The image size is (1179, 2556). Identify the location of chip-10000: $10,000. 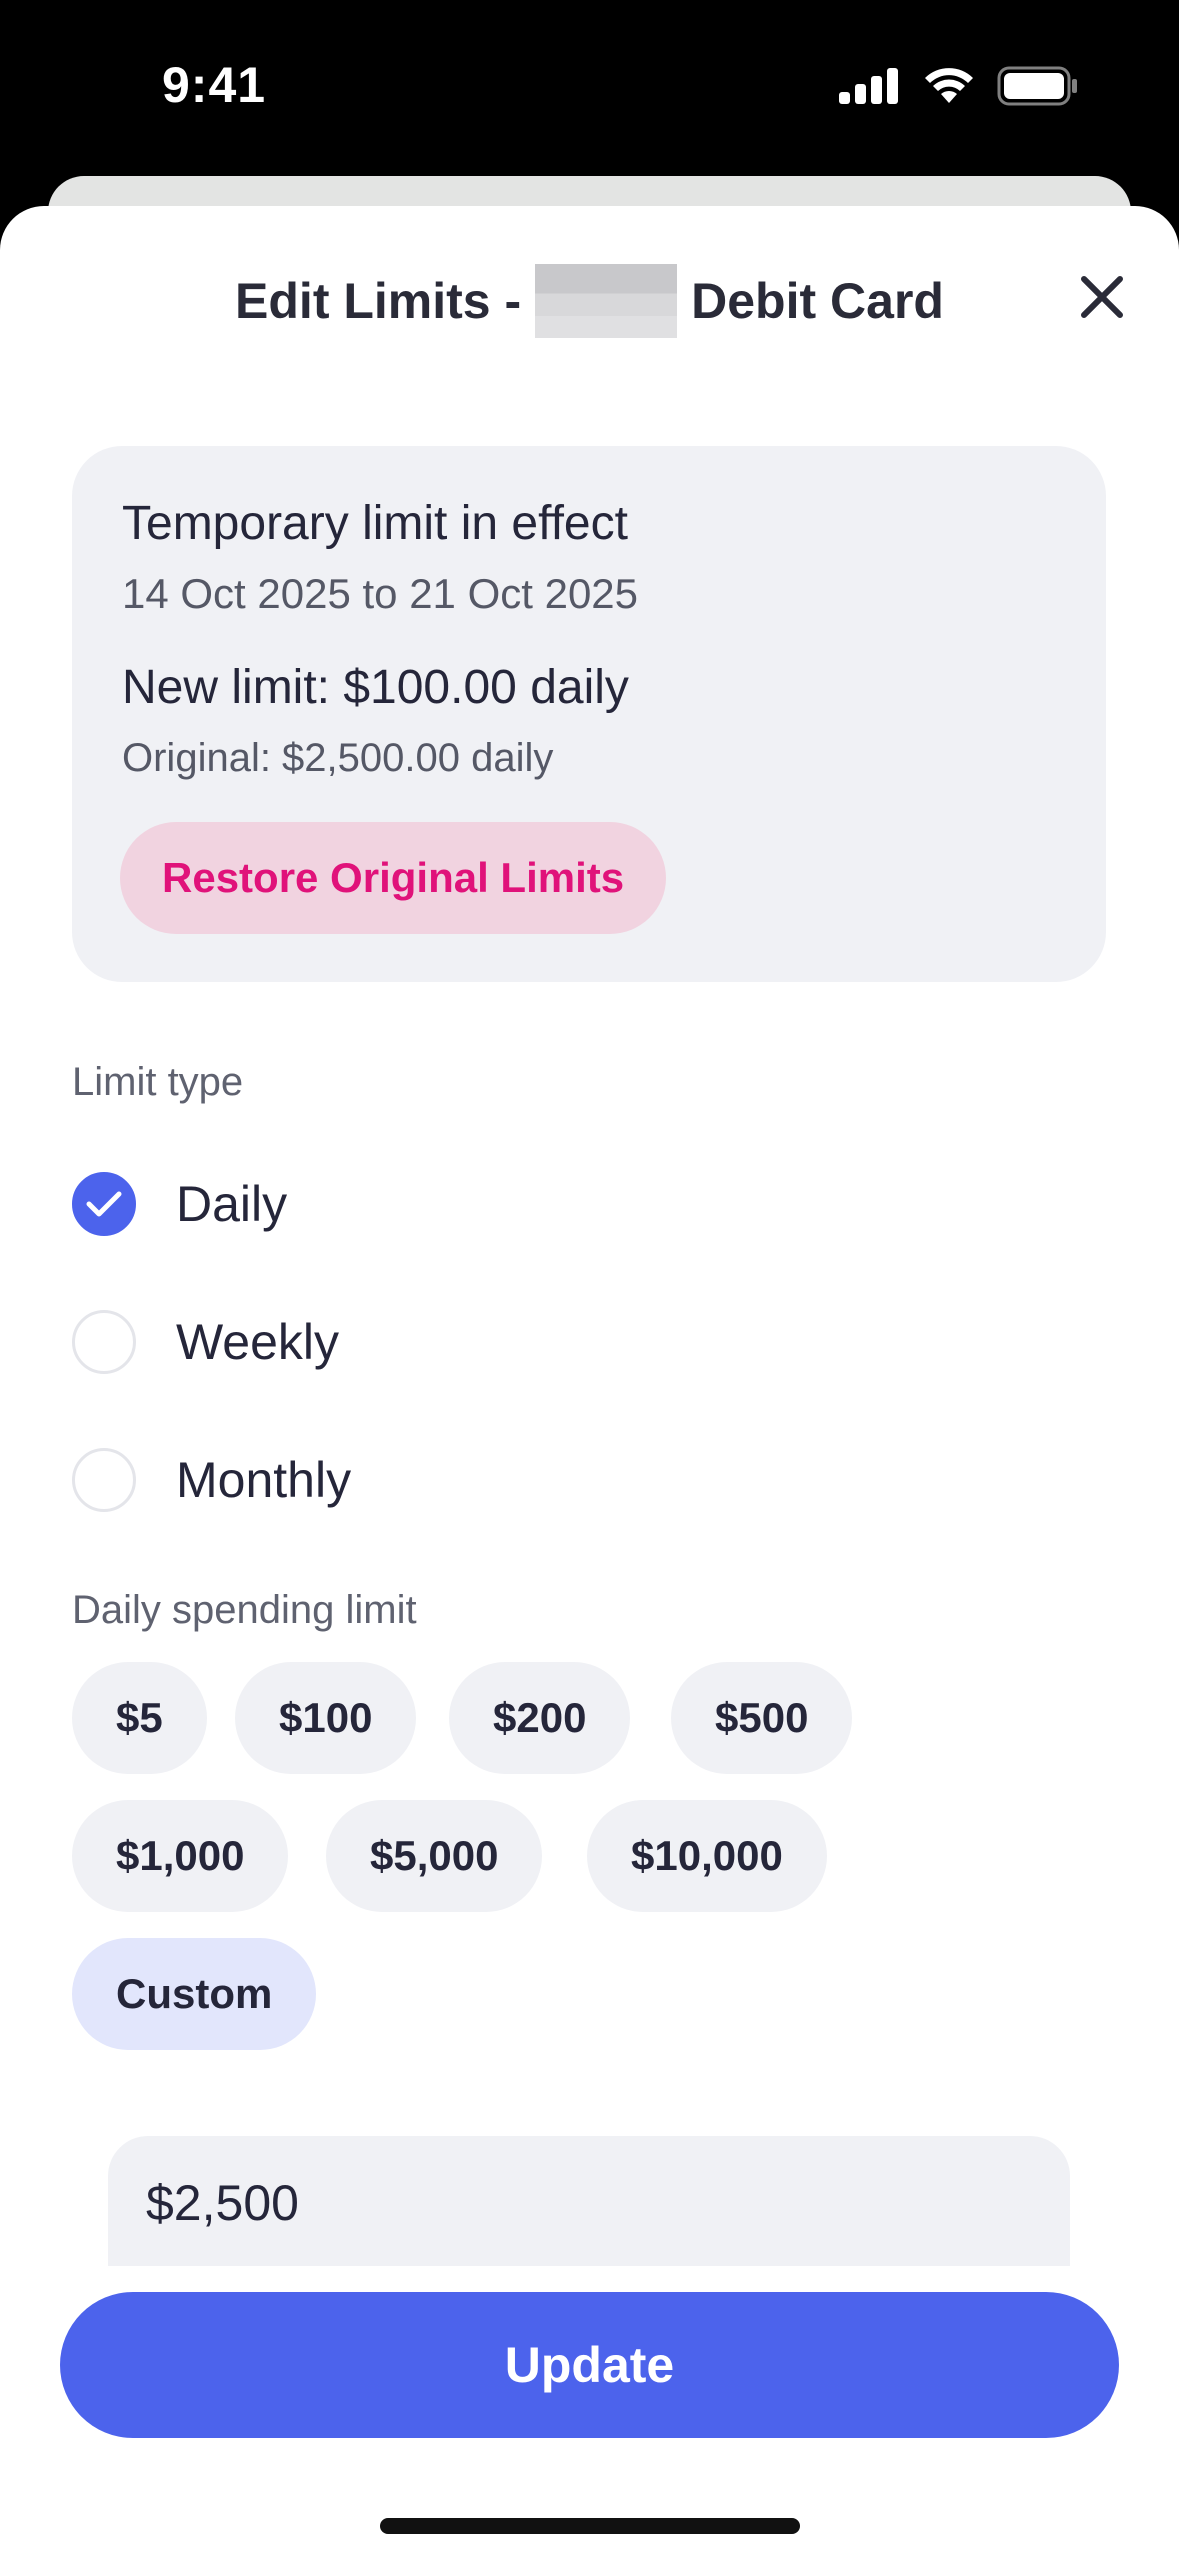
(707, 1856).